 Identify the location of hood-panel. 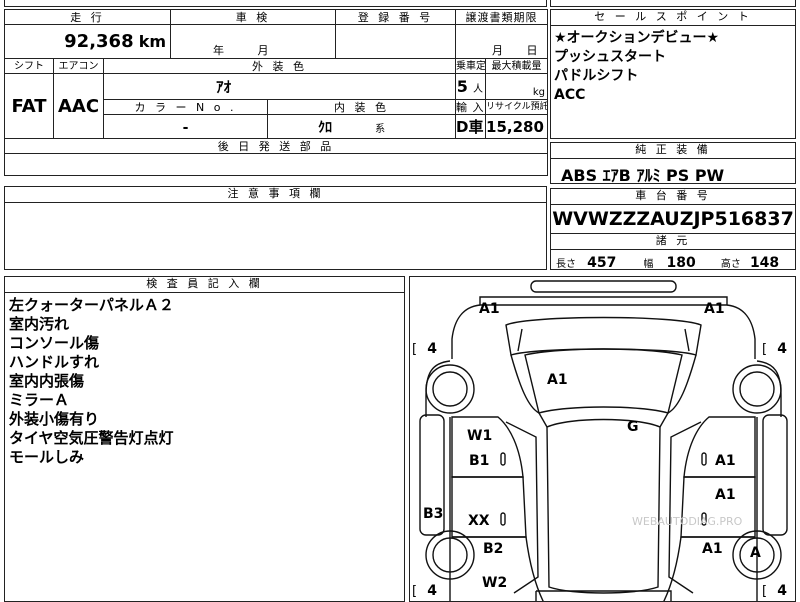
(525, 384).